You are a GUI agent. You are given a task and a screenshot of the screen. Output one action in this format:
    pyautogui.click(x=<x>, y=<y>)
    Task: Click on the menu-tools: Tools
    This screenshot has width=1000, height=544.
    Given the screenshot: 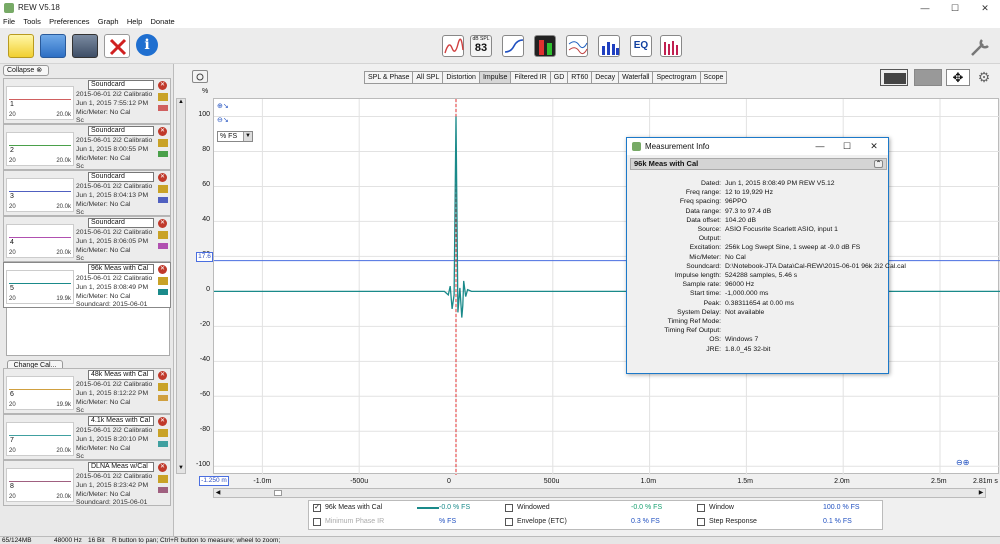 What is the action you would take?
    pyautogui.click(x=32, y=21)
    